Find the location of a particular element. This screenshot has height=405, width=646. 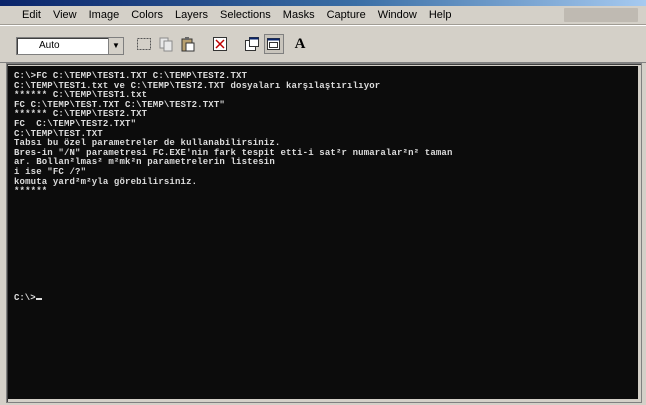

background-icon is located at coordinates (273, 44).